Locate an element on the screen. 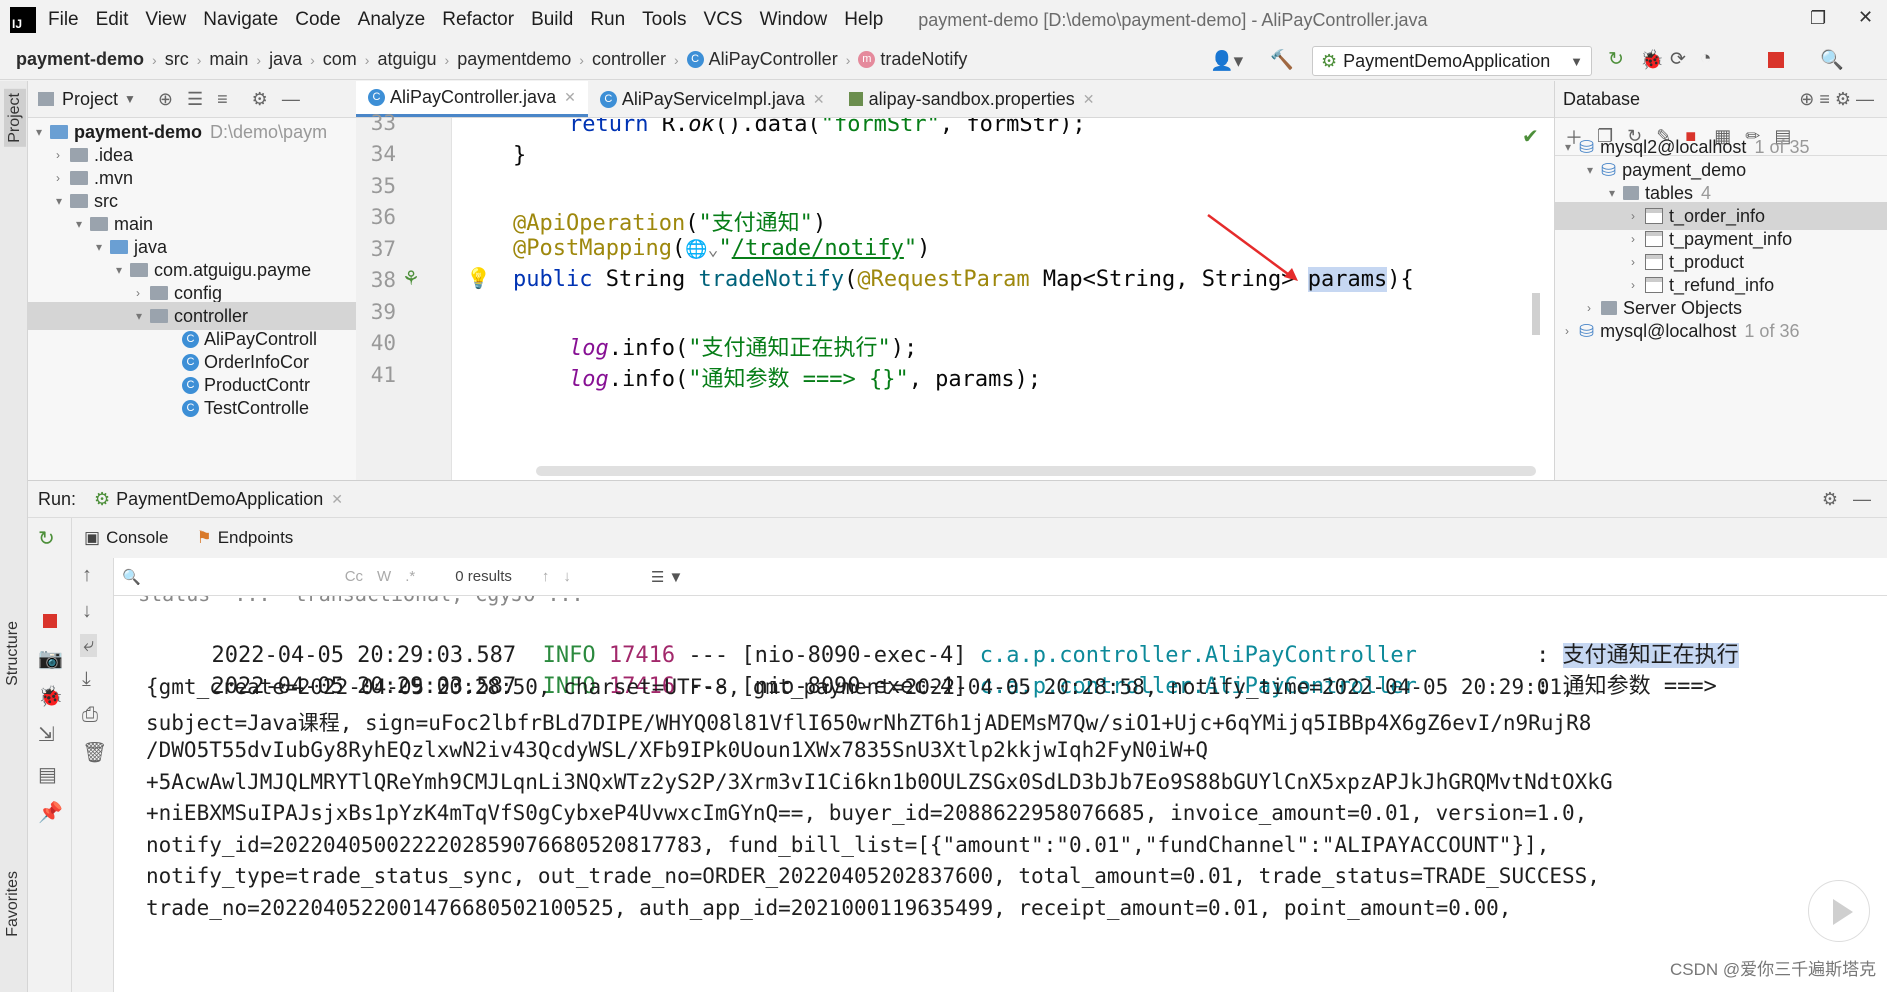 The height and width of the screenshot is (992, 1887). breadcrumb-class: AliPayController is located at coordinates (773, 59).